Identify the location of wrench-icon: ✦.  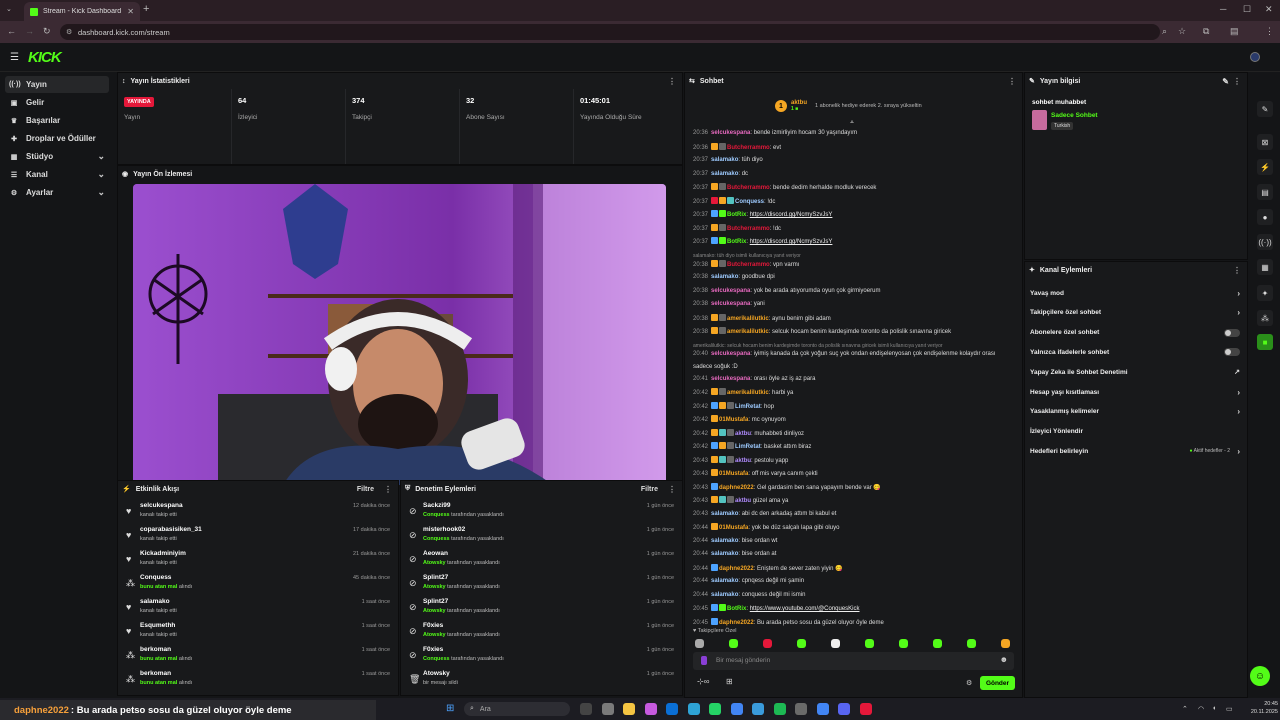
(1265, 293).